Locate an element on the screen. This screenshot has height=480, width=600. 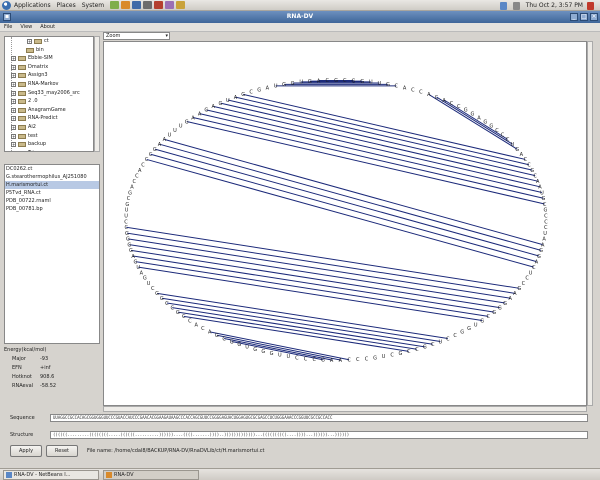
file-item: PDB_00722.rnaml is located at coordinates (52, 201).